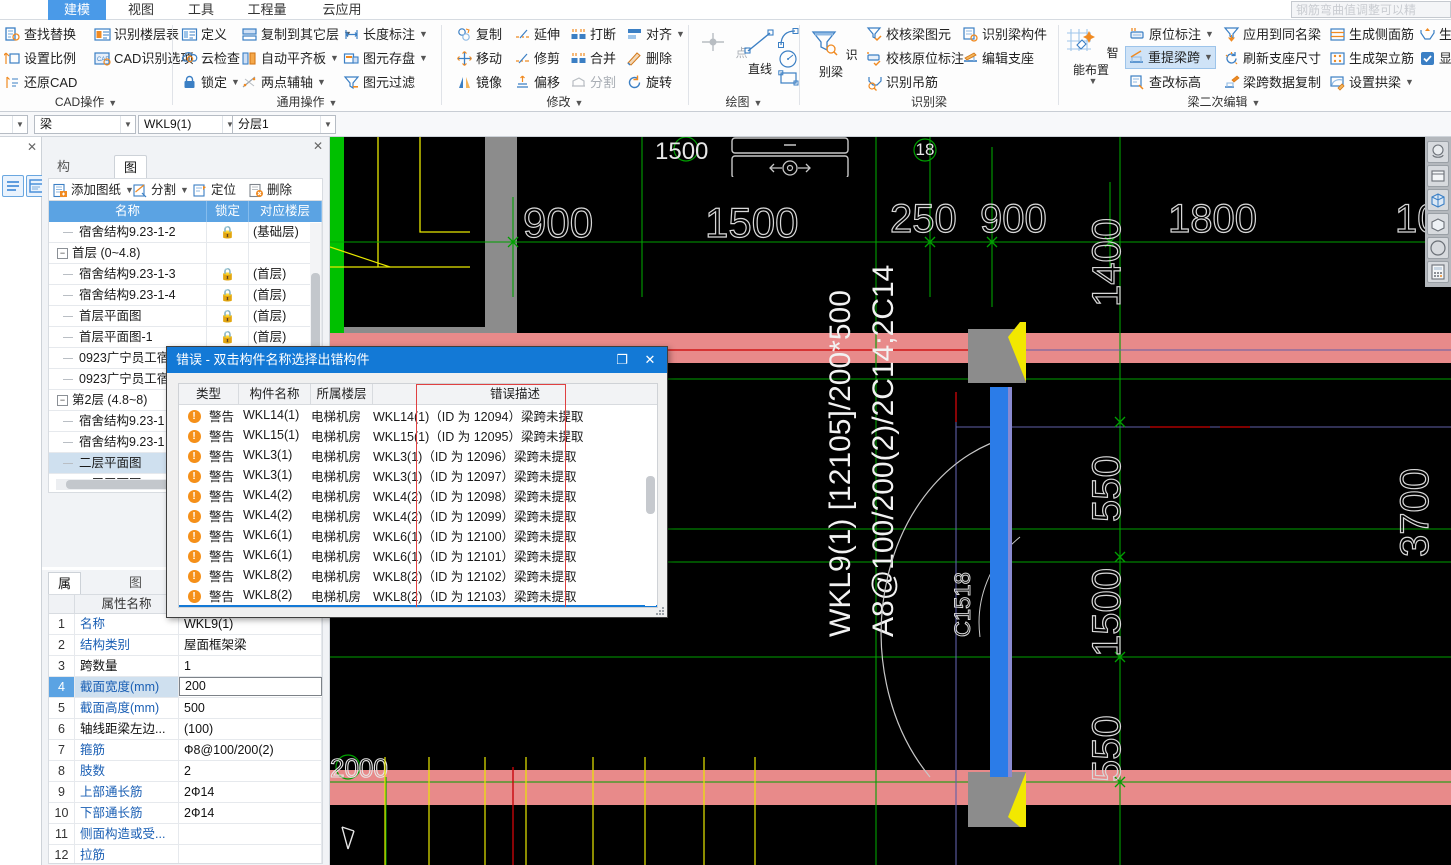 The image size is (1451, 865). What do you see at coordinates (250, 771) in the screenshot?
I see `property-value: 2` at bounding box center [250, 771].